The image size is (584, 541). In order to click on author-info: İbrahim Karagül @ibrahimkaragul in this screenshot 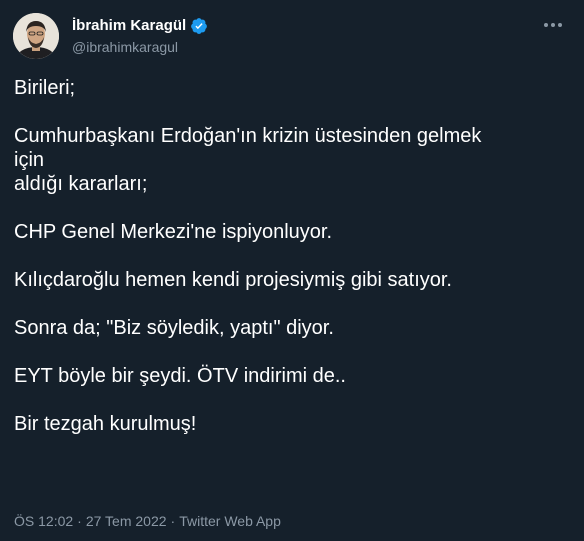, I will do `click(140, 36)`.